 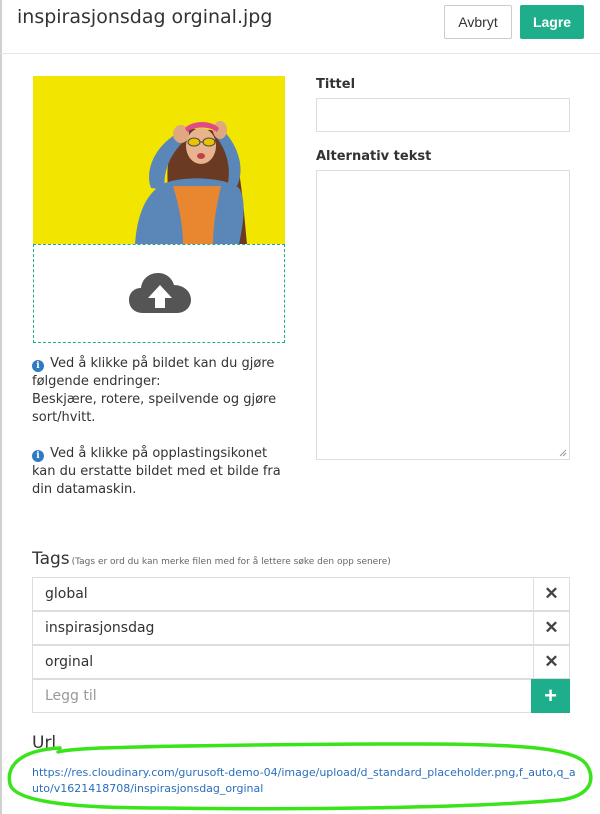 I want to click on add-tag-input, so click(x=282, y=696).